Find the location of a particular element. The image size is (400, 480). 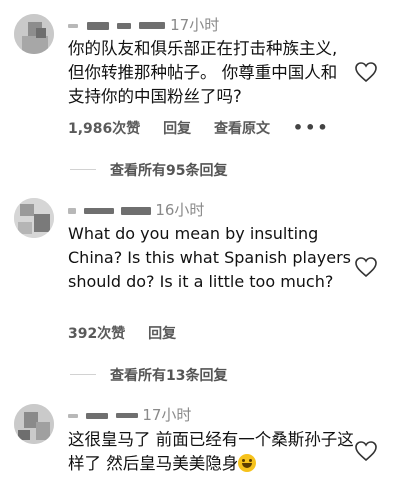

comment-time: 16小时 is located at coordinates (180, 210).